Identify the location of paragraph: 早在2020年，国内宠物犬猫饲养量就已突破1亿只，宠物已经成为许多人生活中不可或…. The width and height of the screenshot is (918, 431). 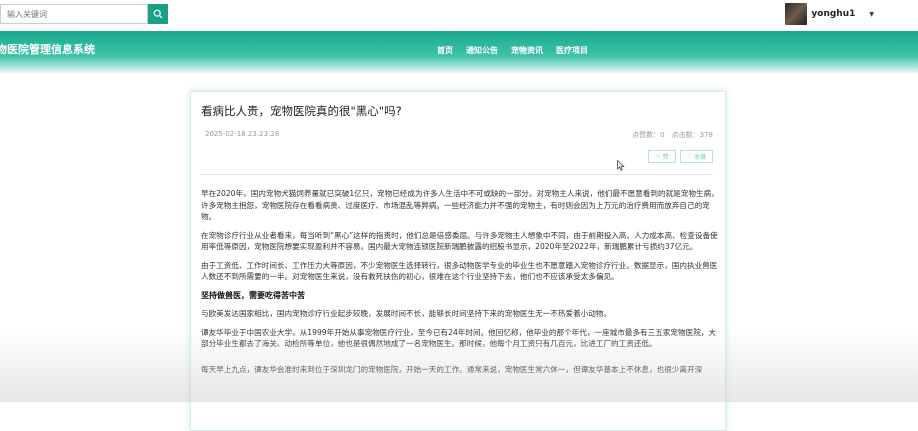
(460, 205).